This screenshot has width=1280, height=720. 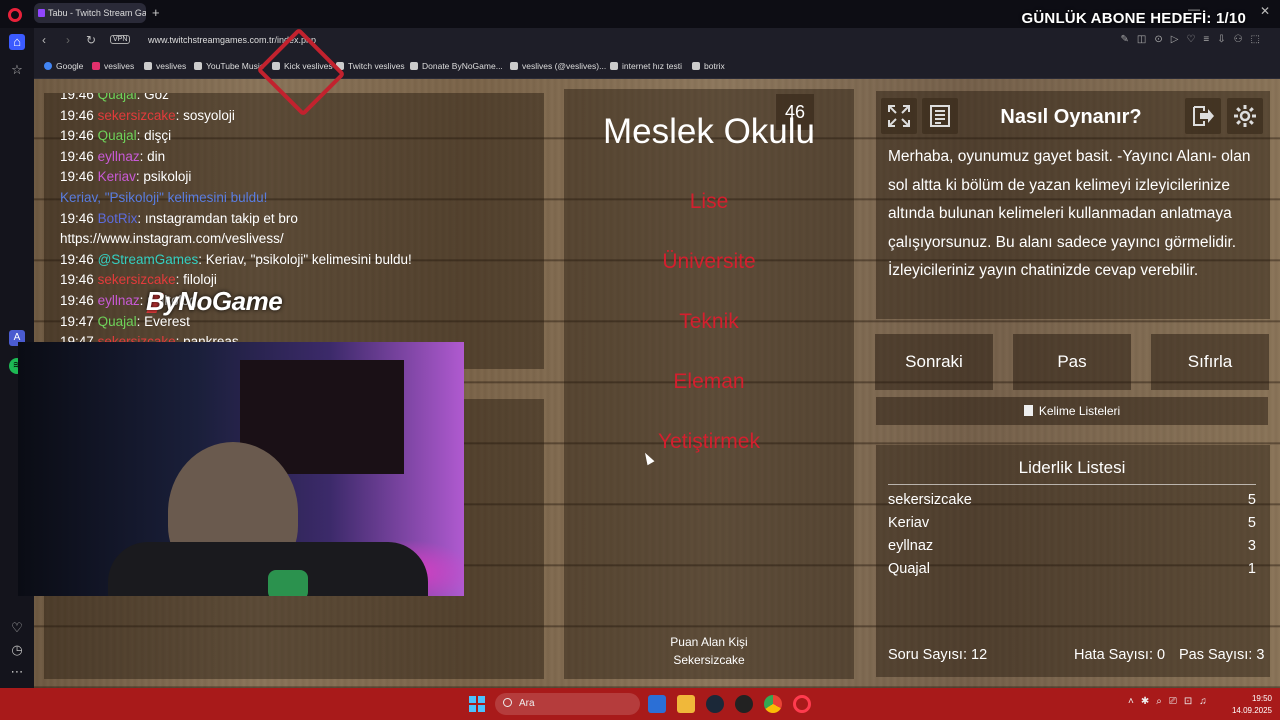 I want to click on chat-text: : dişçi, so click(x=154, y=136).